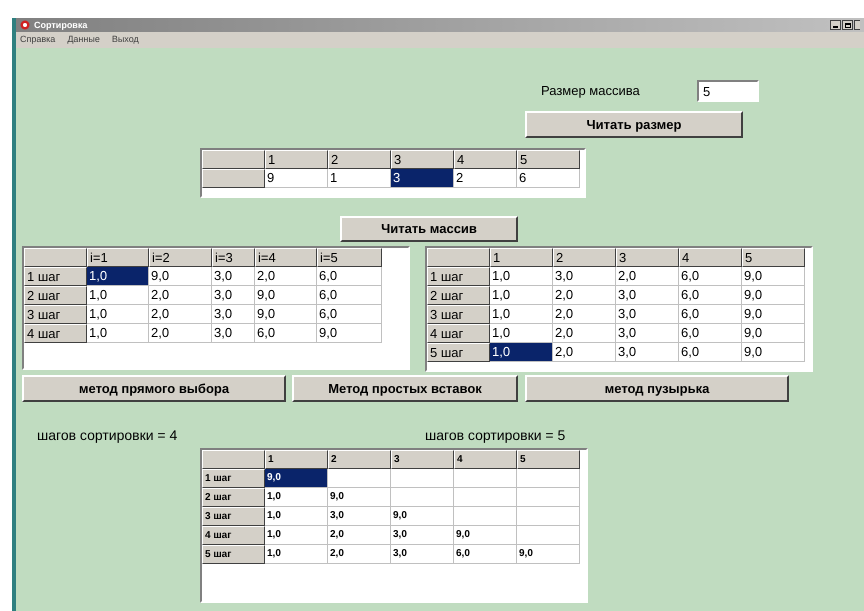 The image size is (864, 611). Describe the element at coordinates (847, 25) in the screenshot. I see `maximize-button` at that location.